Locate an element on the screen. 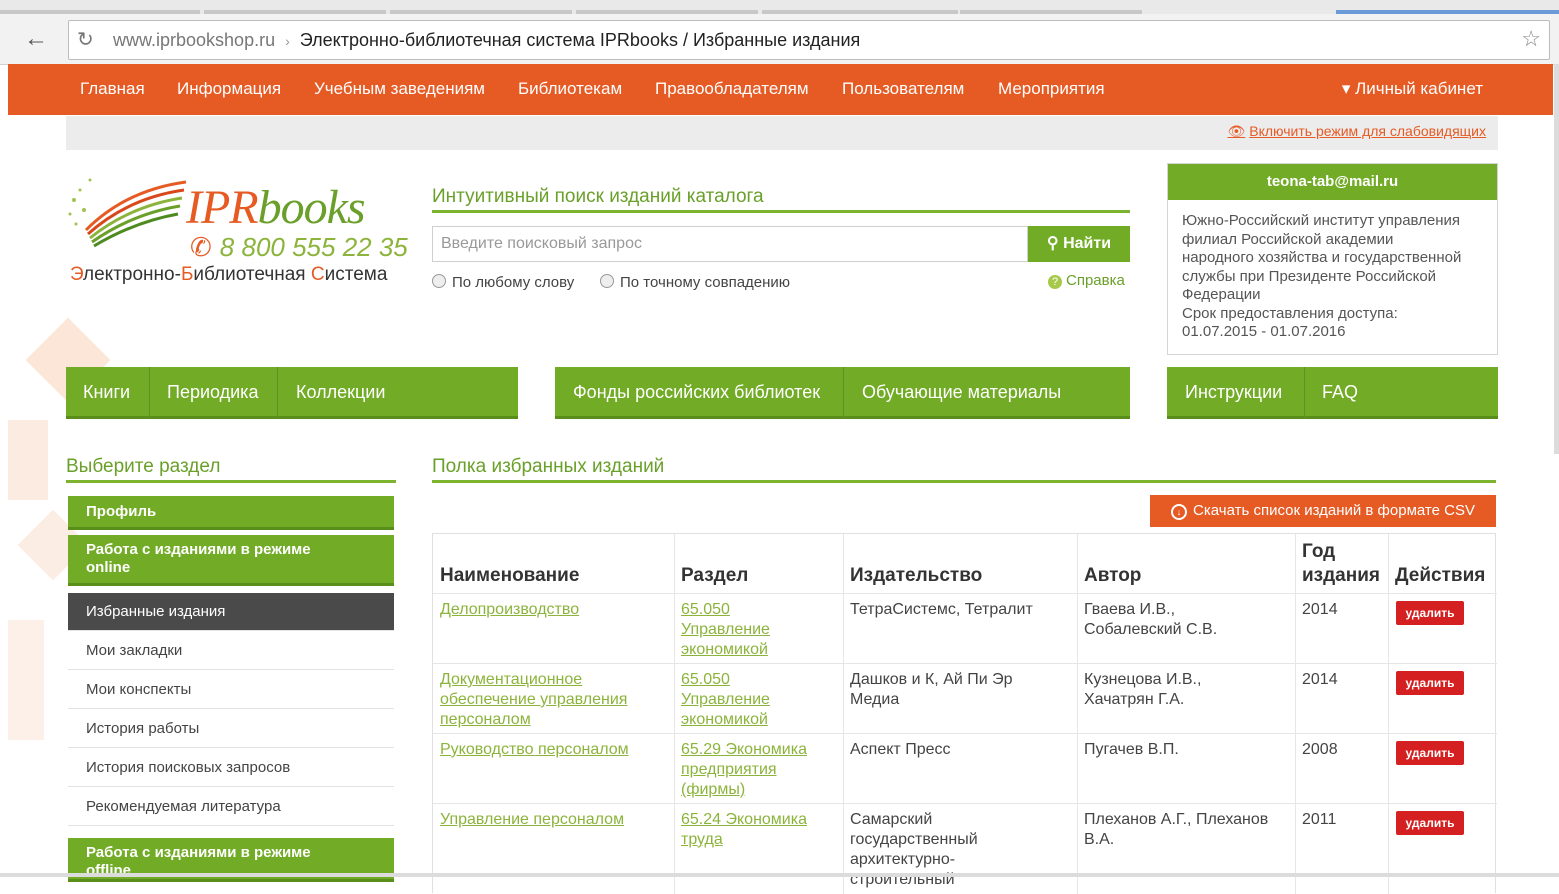 The image size is (1559, 894). nav-libraries: Библиотекам is located at coordinates (570, 89).